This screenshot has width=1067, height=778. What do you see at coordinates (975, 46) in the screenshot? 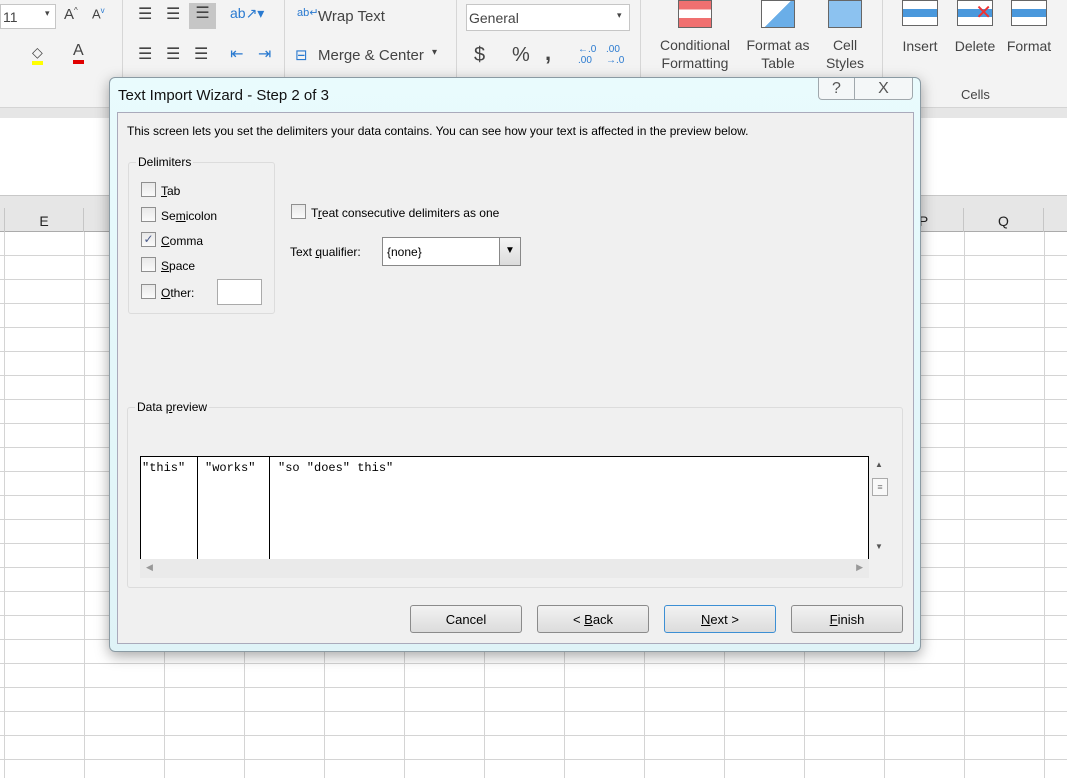
I see `delete-label: Delete` at bounding box center [975, 46].